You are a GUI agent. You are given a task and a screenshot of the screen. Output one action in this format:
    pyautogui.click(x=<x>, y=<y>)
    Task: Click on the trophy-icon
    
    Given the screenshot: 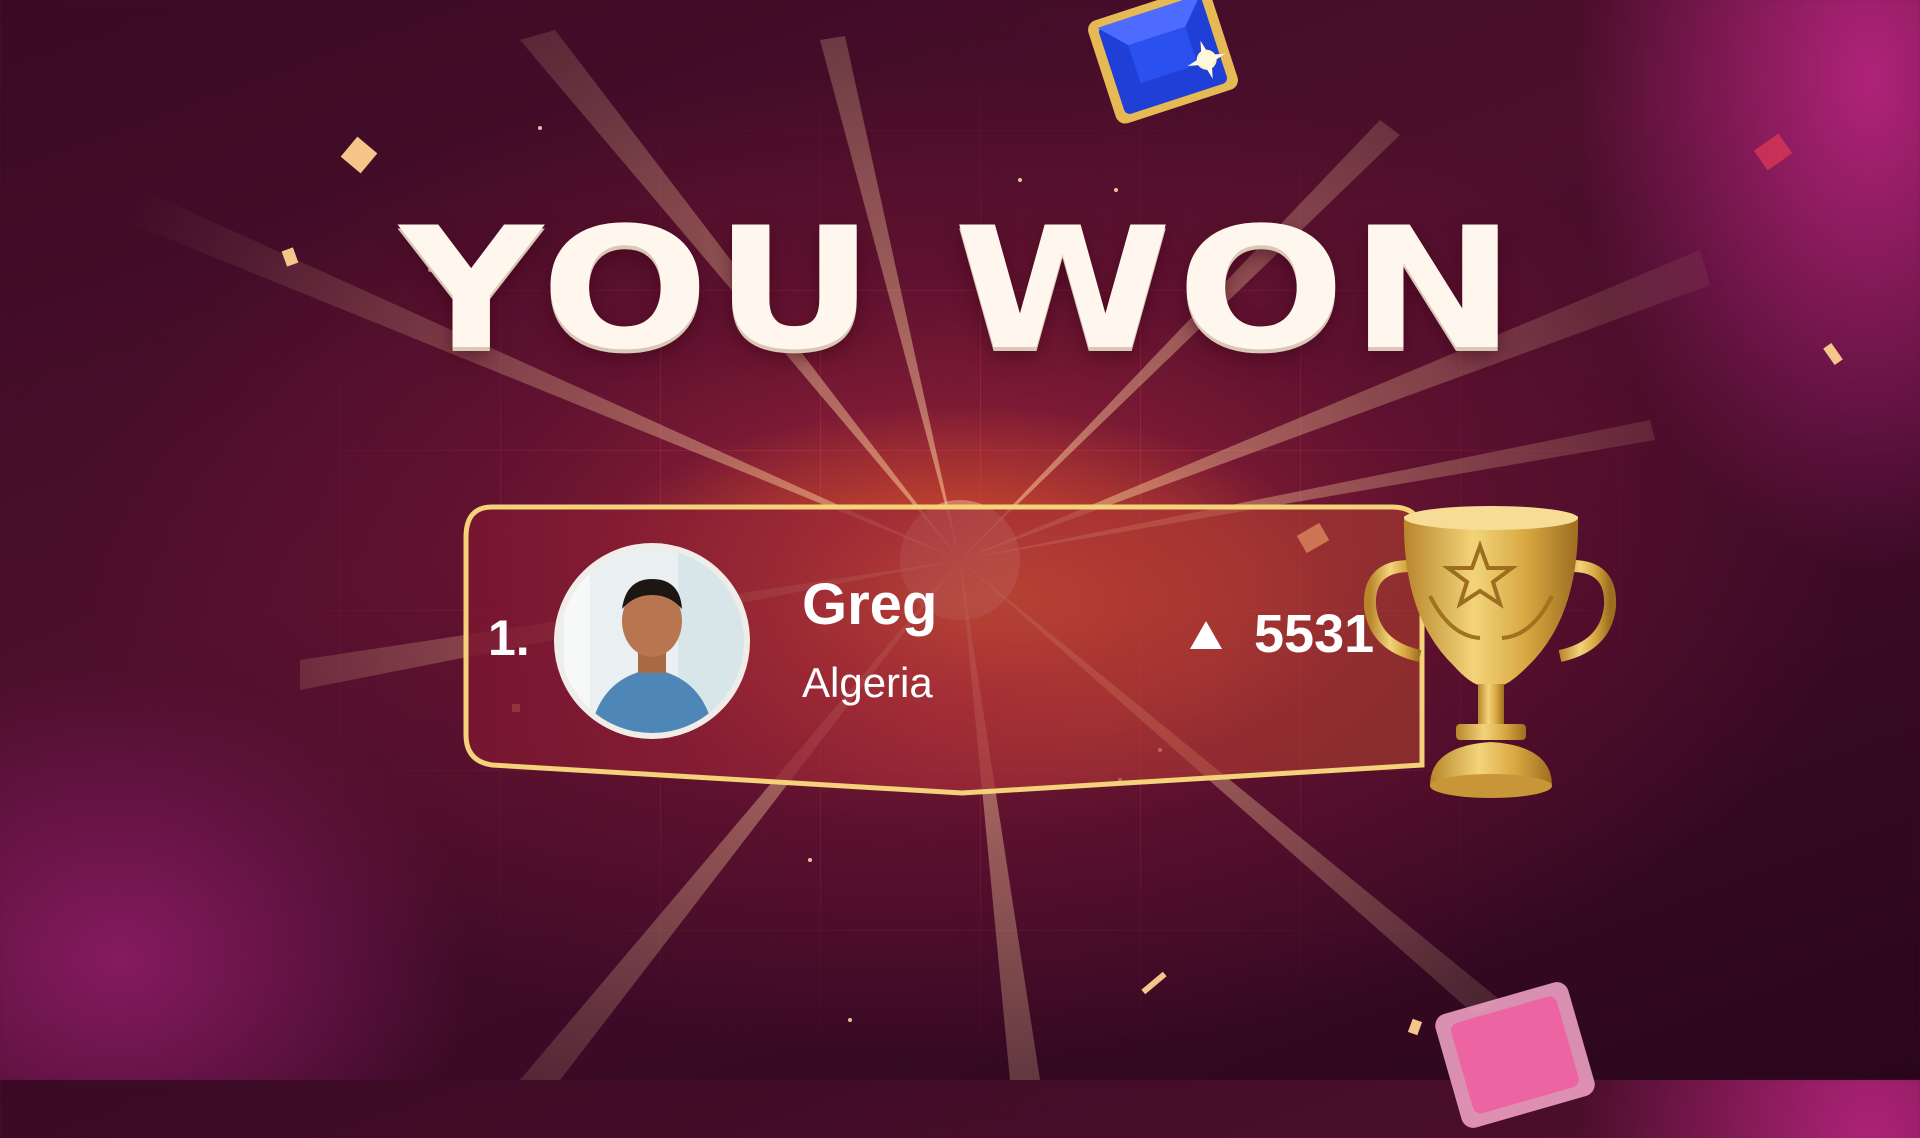 What is the action you would take?
    pyautogui.click(x=1490, y=652)
    